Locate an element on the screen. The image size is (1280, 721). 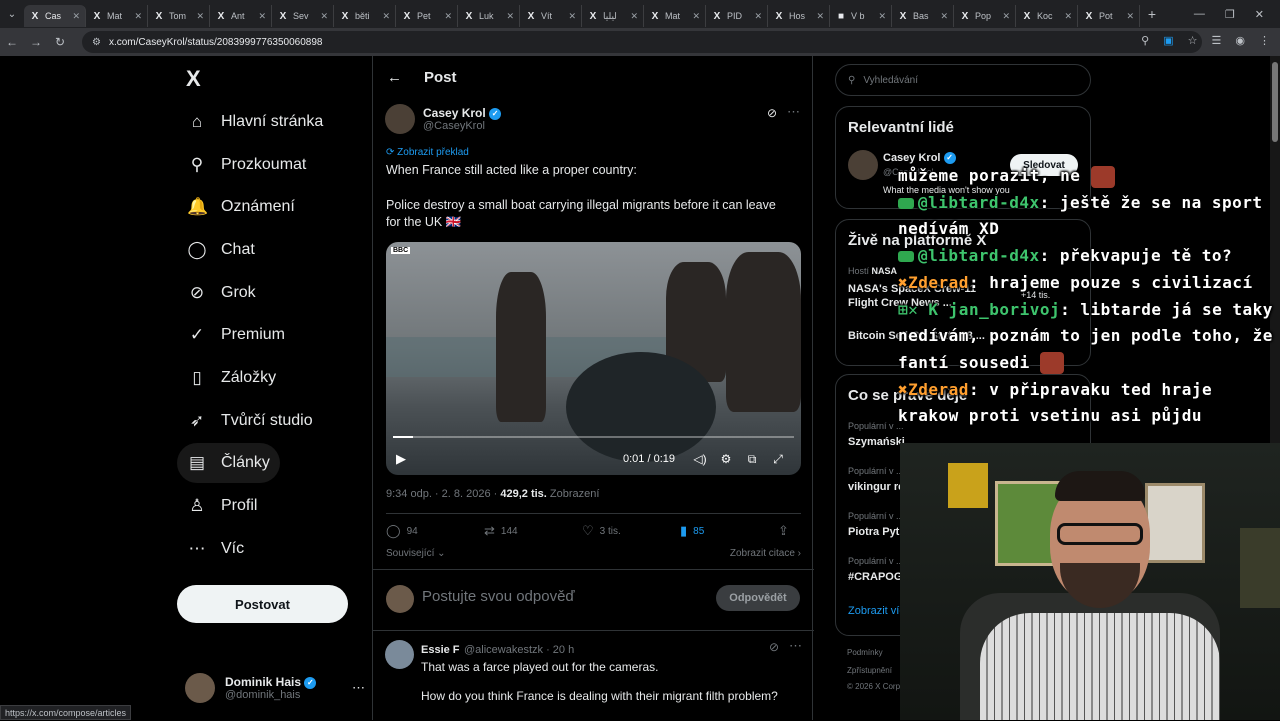
browser-tab: ■ V b ✕ is located at coordinates (861, 16).